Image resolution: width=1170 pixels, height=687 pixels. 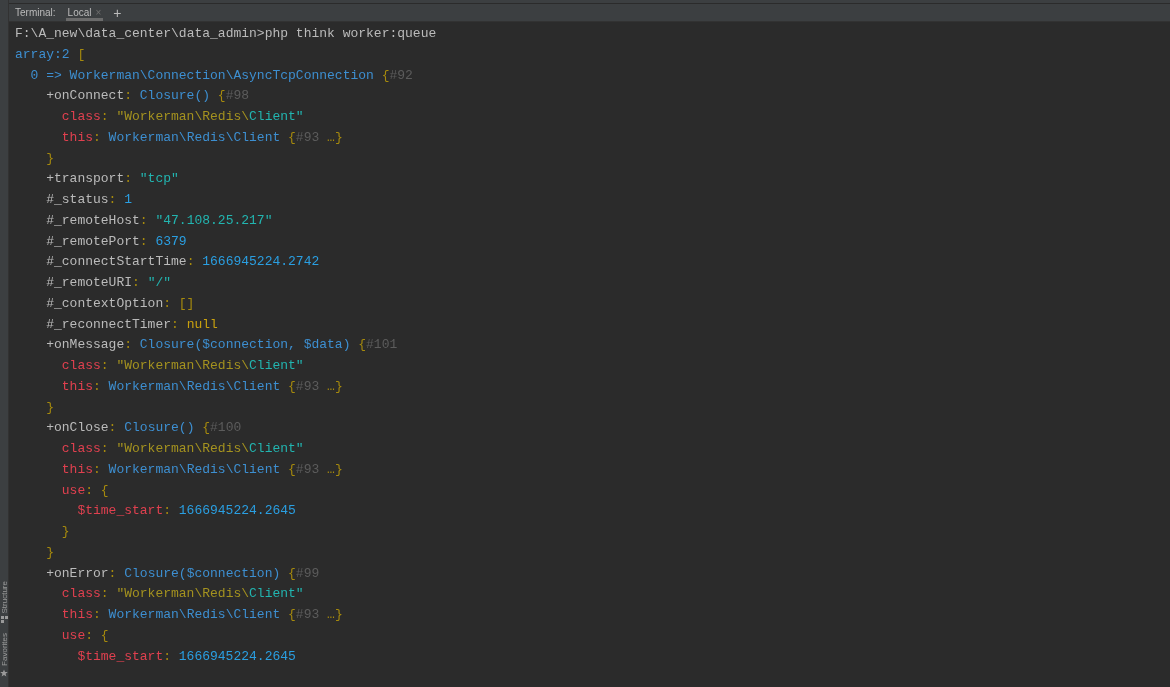 I want to click on terminal-line: #_remoteURI: "/", so click(x=109, y=283).